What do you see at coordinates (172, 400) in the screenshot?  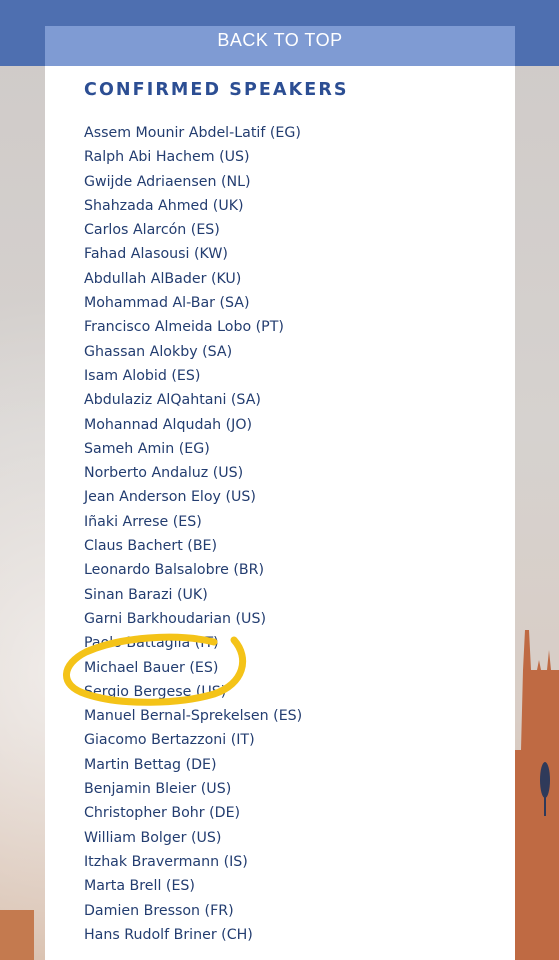 I see `speaker-item: Abdulaziz AlQahtani (SA)` at bounding box center [172, 400].